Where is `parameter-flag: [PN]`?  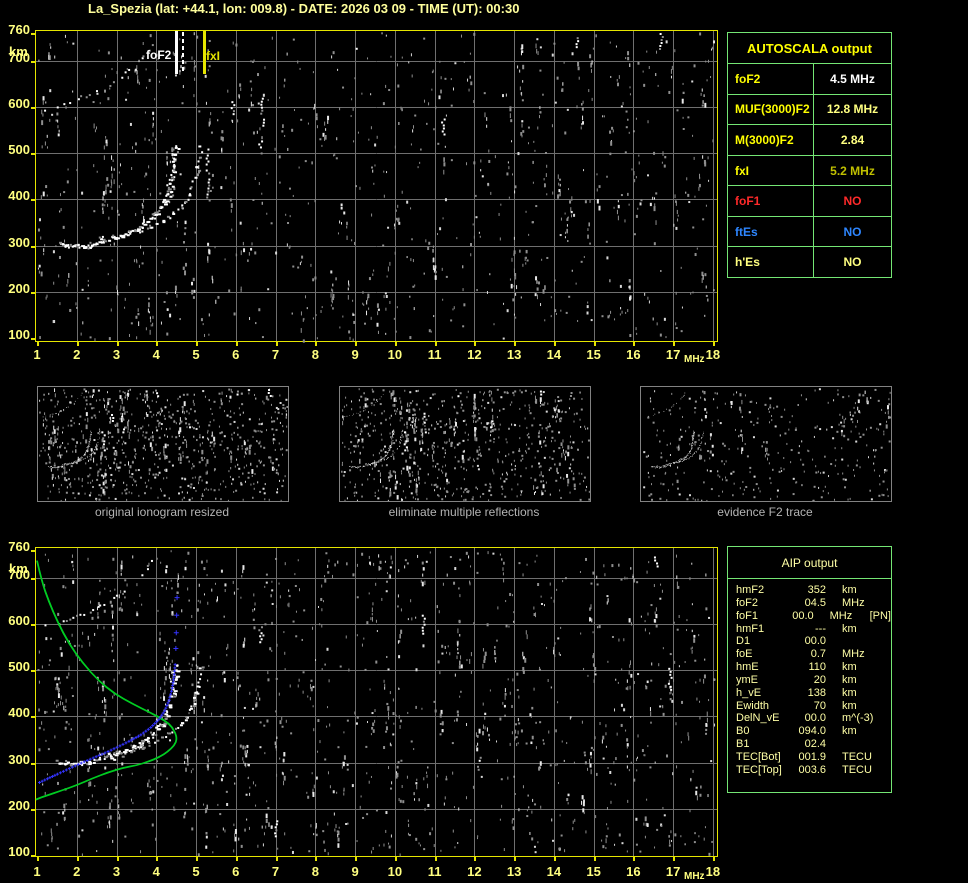
parameter-flag: [PN] is located at coordinates (880, 615).